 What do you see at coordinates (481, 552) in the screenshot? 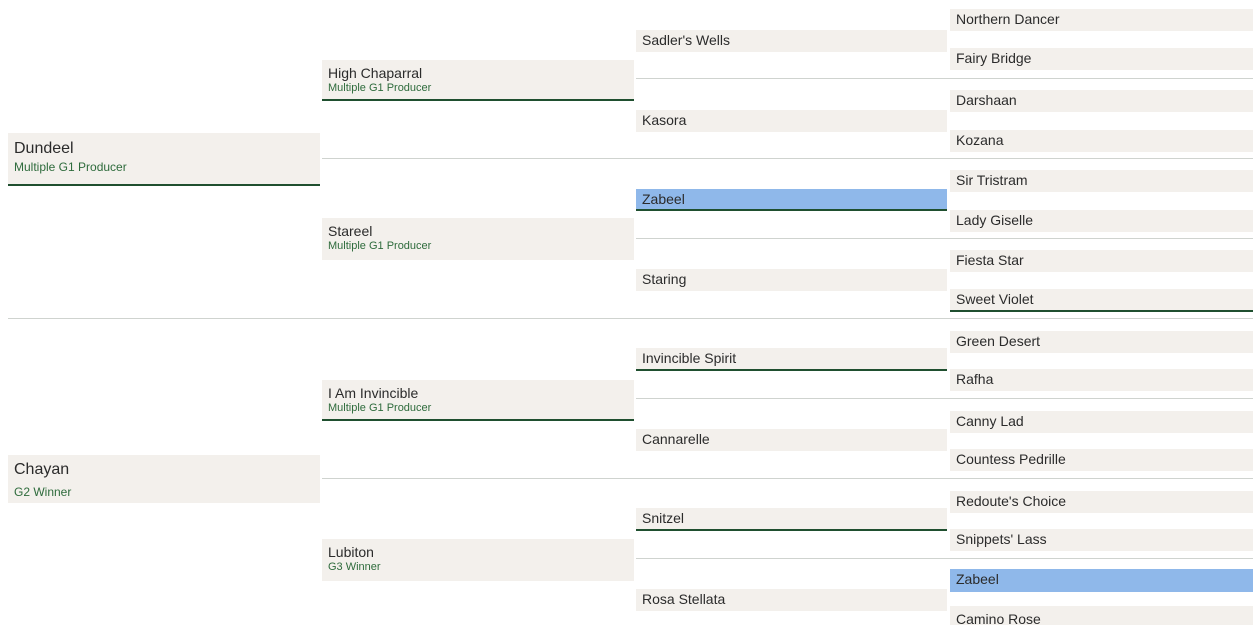
I see `horse-name: Lubiton` at bounding box center [481, 552].